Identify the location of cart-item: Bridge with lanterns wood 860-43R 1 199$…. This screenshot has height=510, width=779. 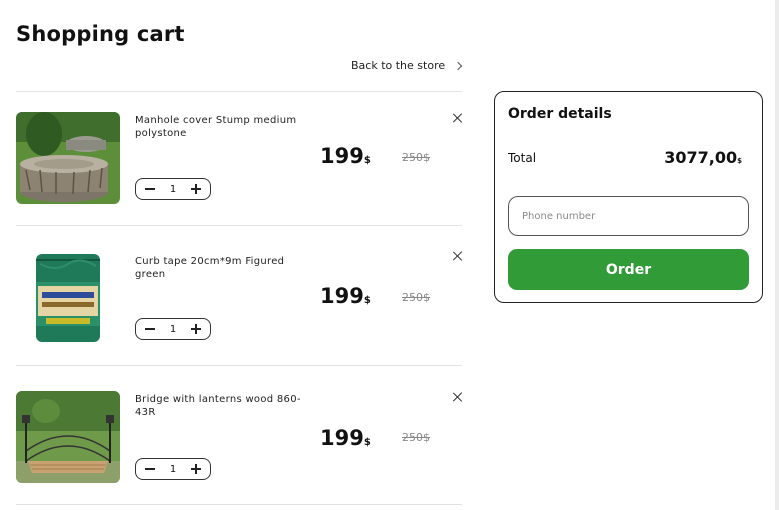
(239, 446).